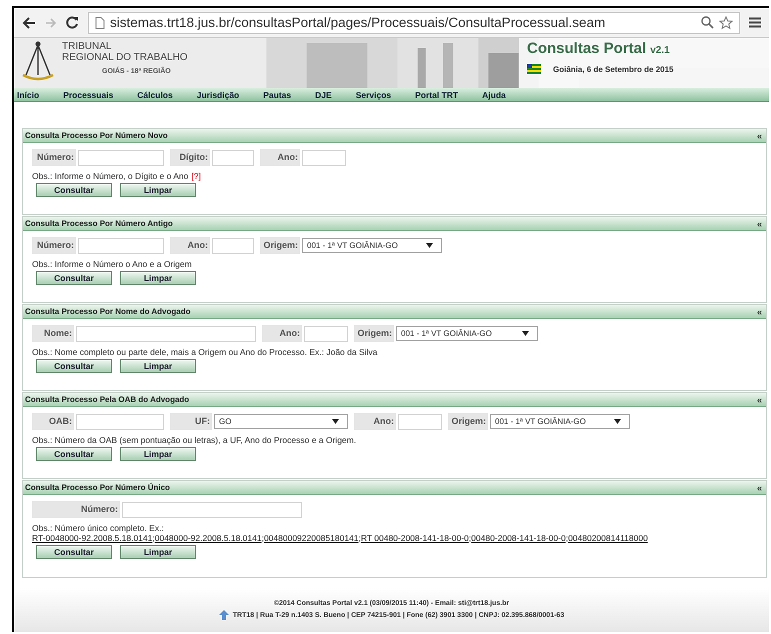 The width and height of the screenshot is (771, 634). What do you see at coordinates (586, 48) in the screenshot?
I see `app-title: Consultas Portal` at bounding box center [586, 48].